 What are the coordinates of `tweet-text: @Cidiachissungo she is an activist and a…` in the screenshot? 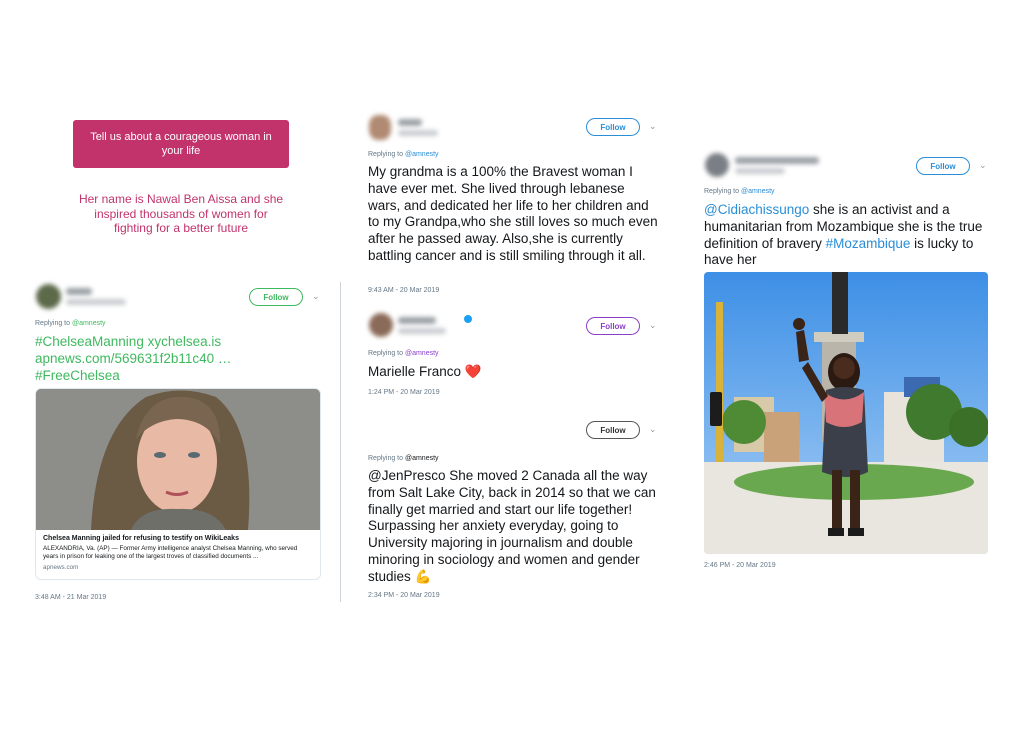 It's located at (846, 235).